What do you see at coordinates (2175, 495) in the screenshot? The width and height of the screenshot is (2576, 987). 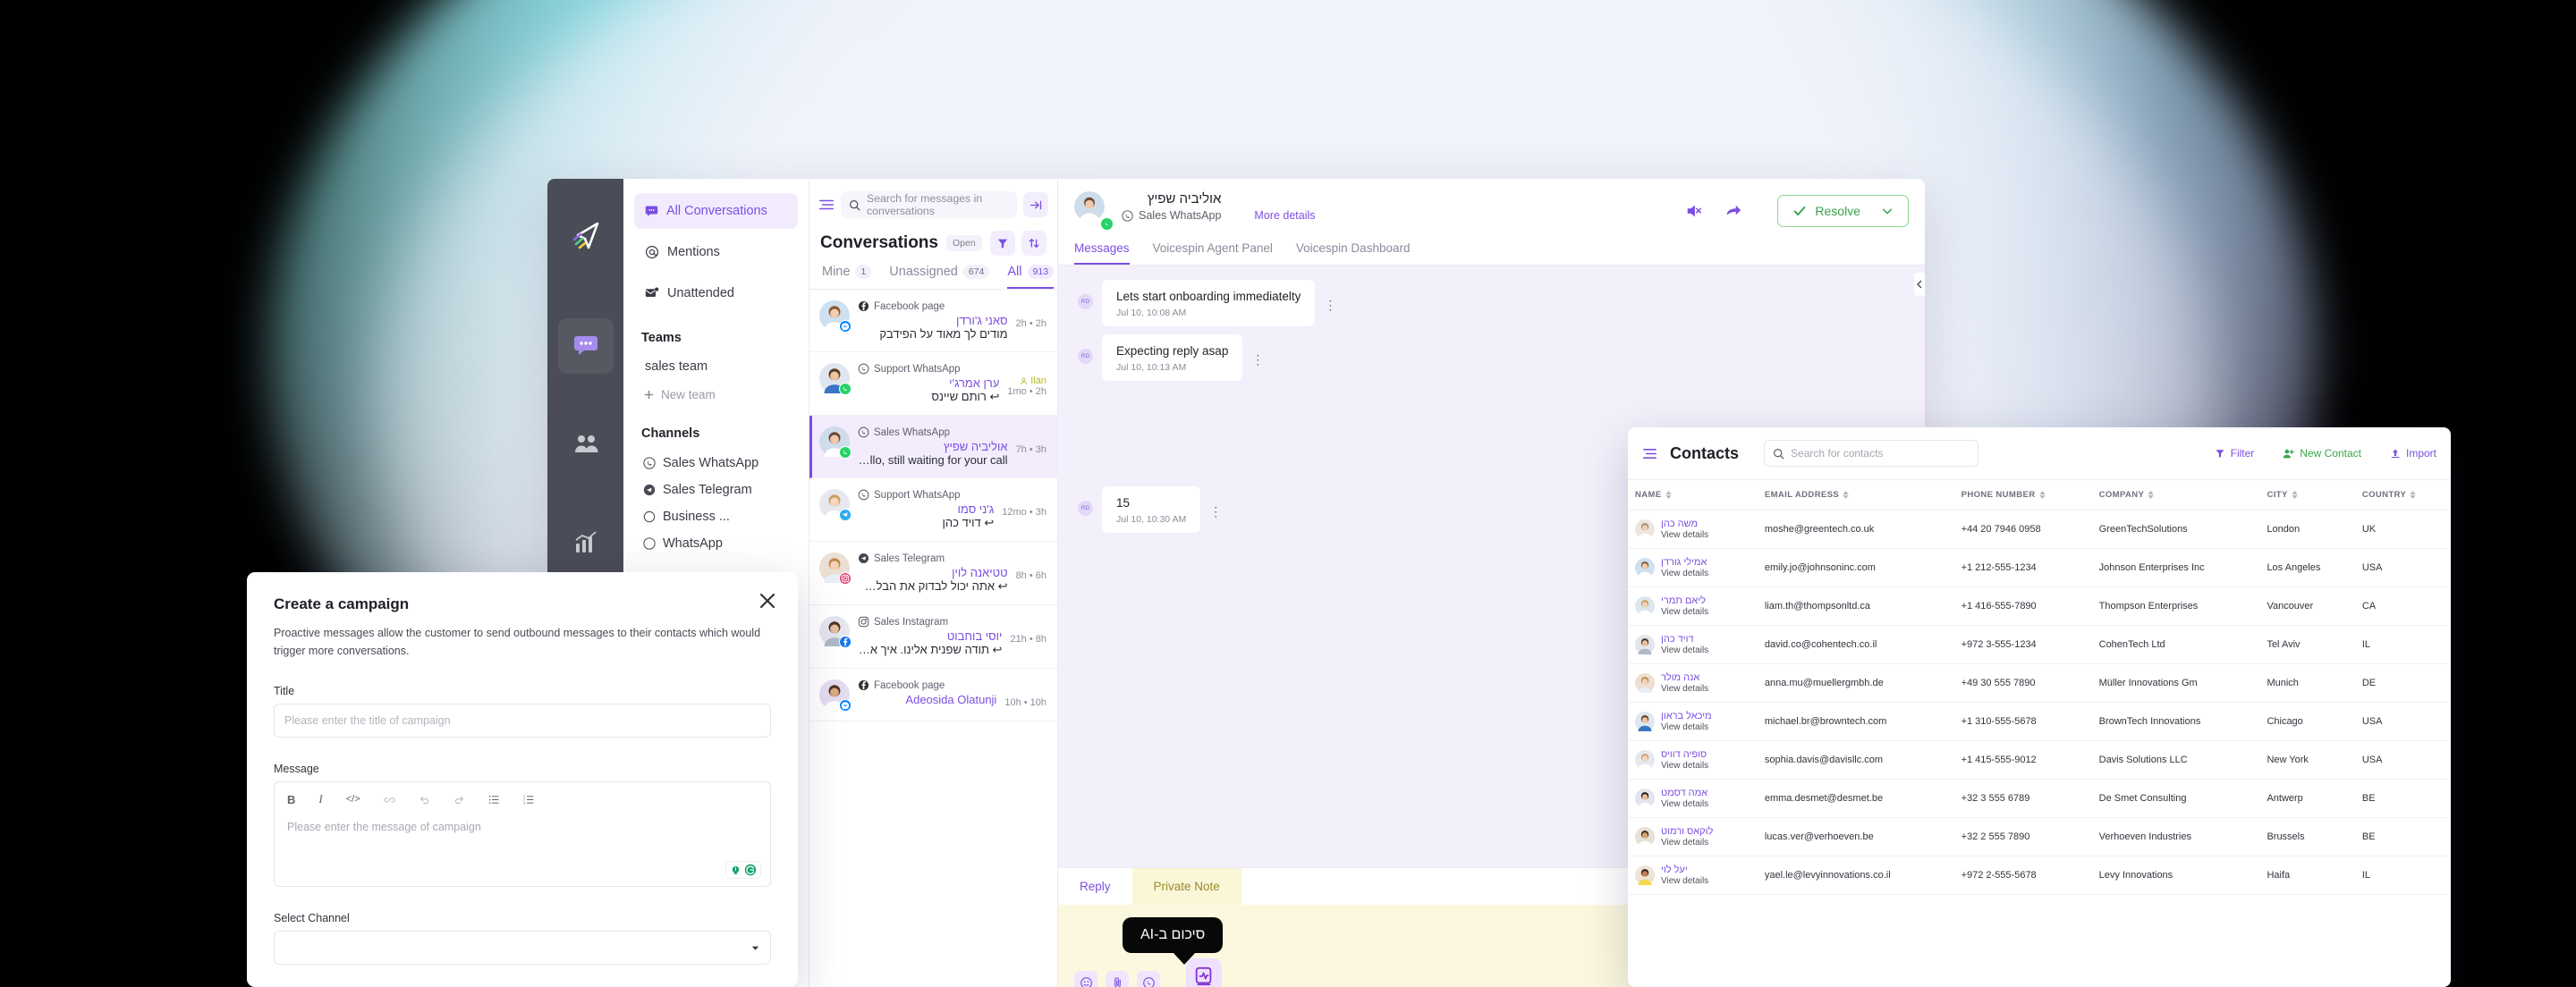 I see `column-header: COMPANY` at bounding box center [2175, 495].